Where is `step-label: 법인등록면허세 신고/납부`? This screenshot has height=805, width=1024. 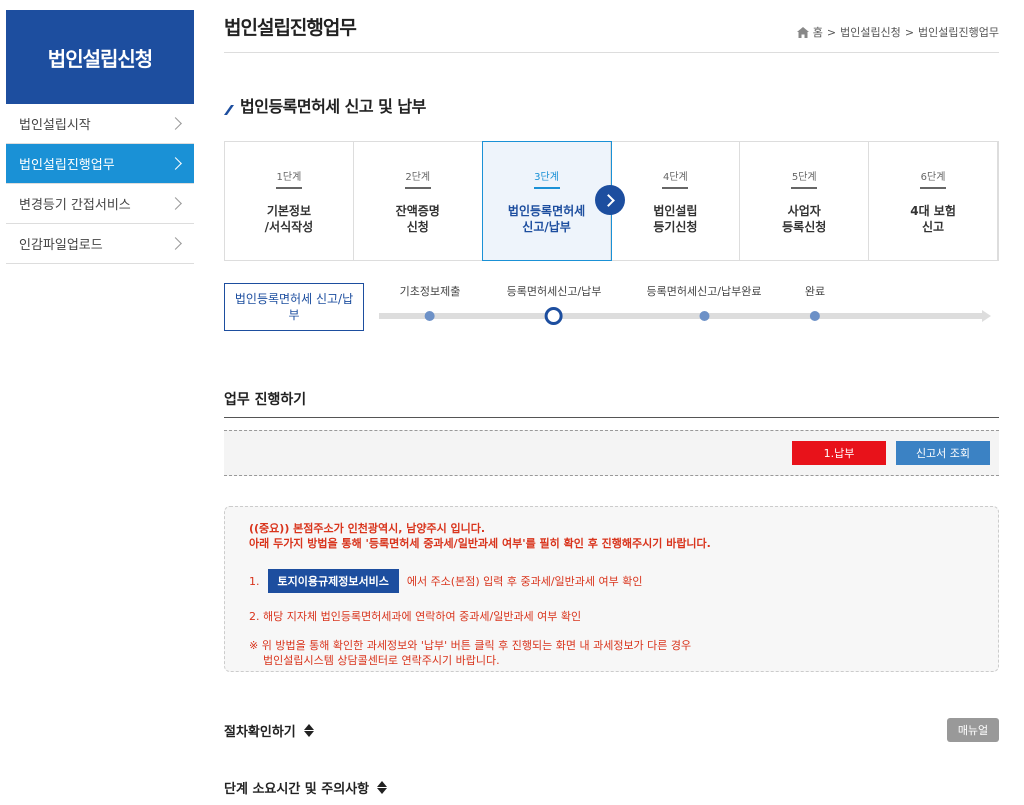
step-label: 법인등록면허세 신고/납부 is located at coordinates (546, 219).